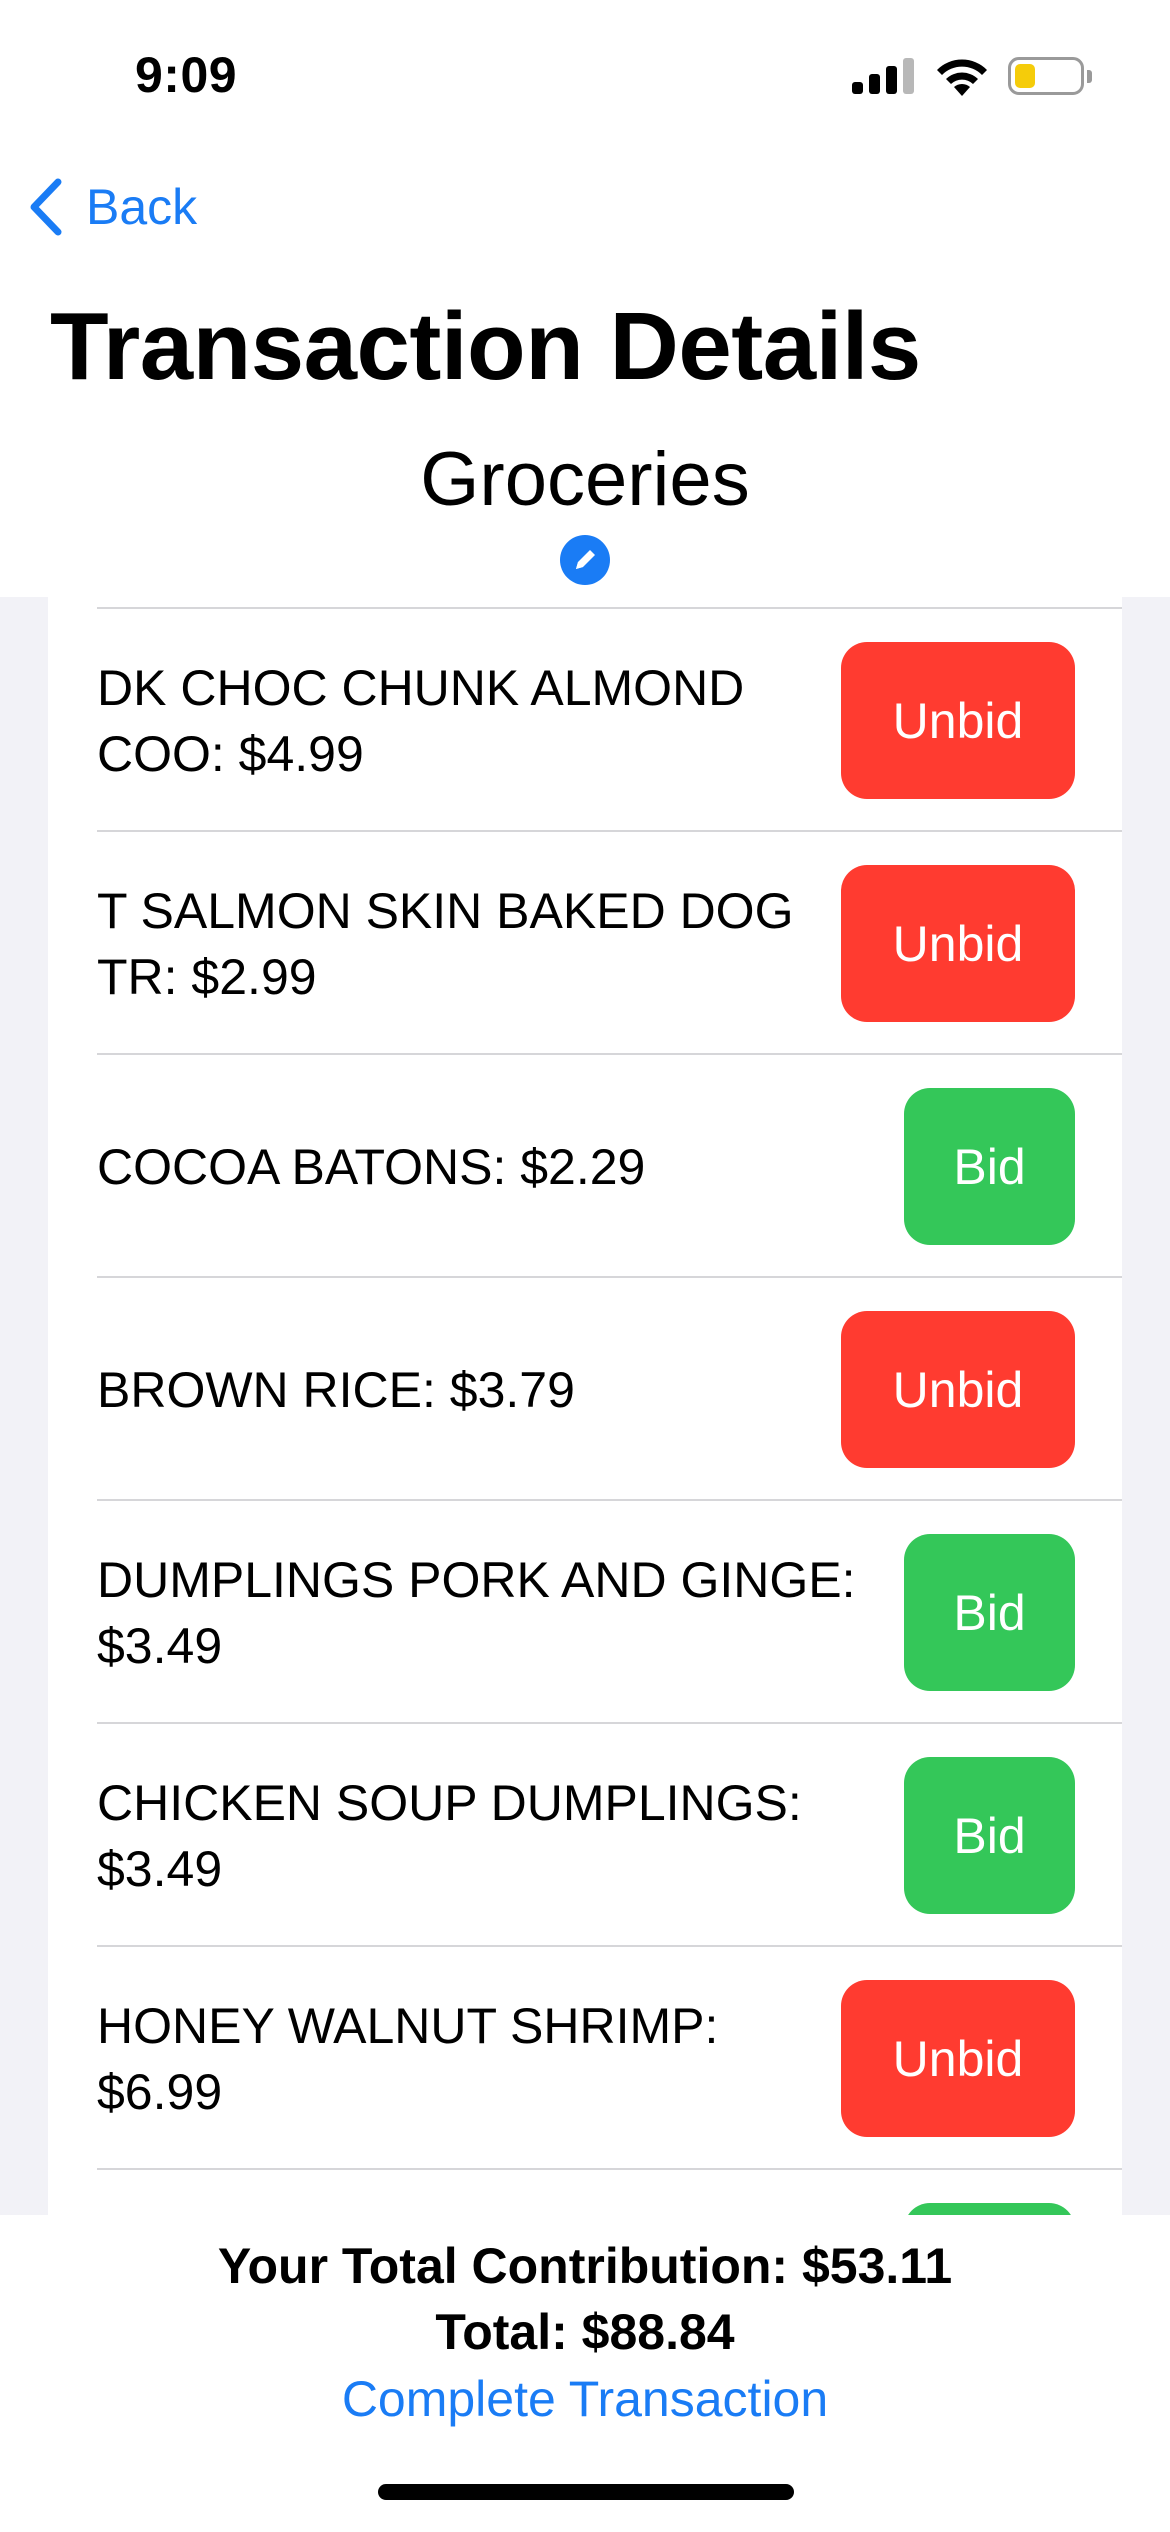 The width and height of the screenshot is (1170, 2532). I want to click on list-item: DUMPLINGS PORK AND GINGE: $3.49 Bid, so click(585, 1612).